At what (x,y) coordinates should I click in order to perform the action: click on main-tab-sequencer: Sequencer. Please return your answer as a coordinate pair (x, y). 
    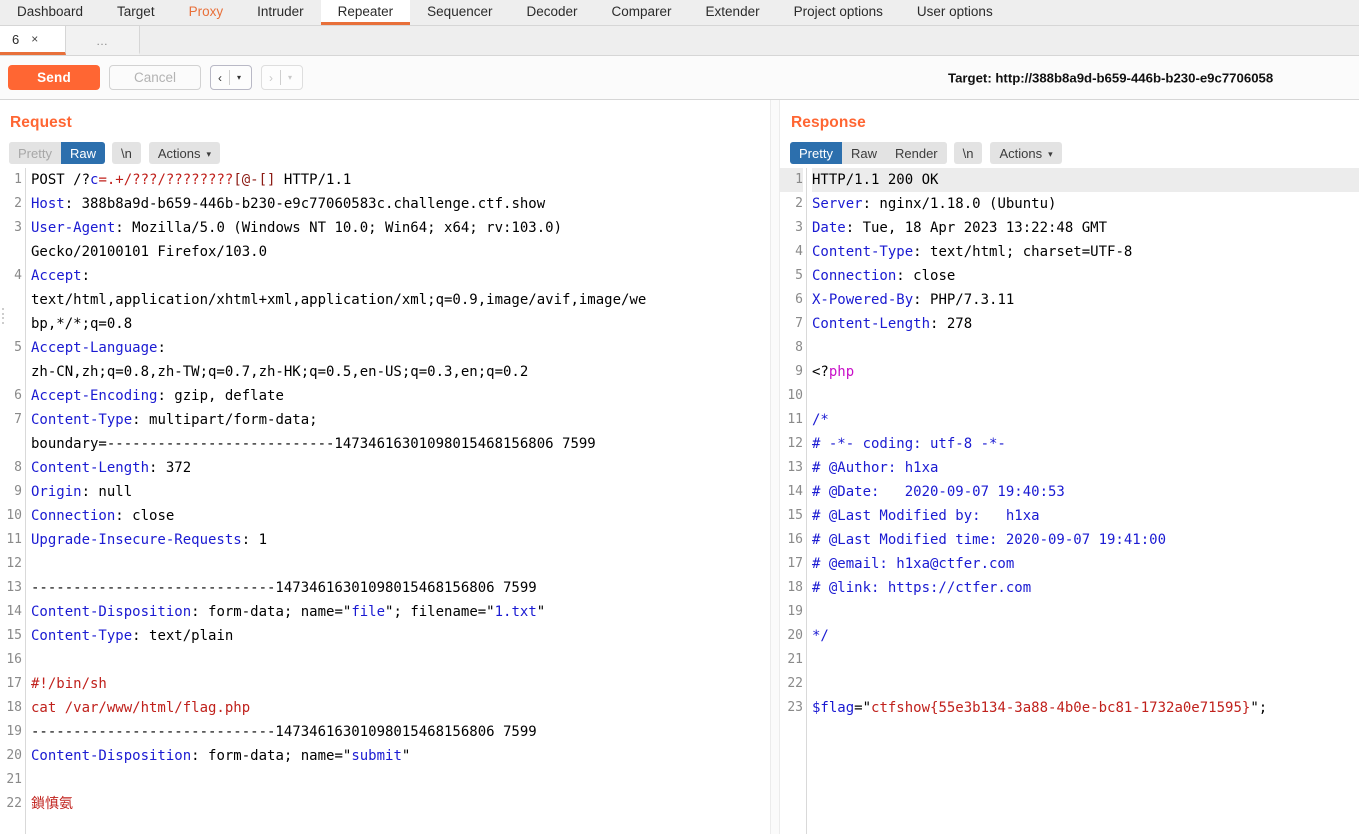
    Looking at the image, I should click on (459, 12).